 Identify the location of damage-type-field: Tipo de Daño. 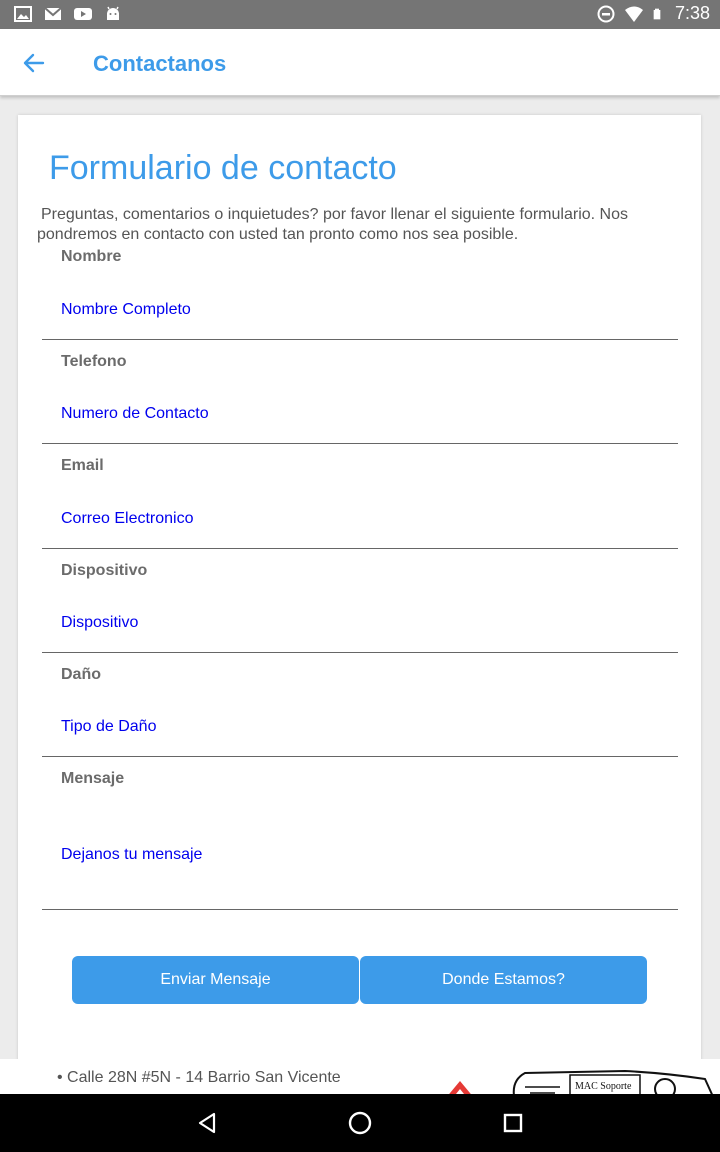
(360, 724).